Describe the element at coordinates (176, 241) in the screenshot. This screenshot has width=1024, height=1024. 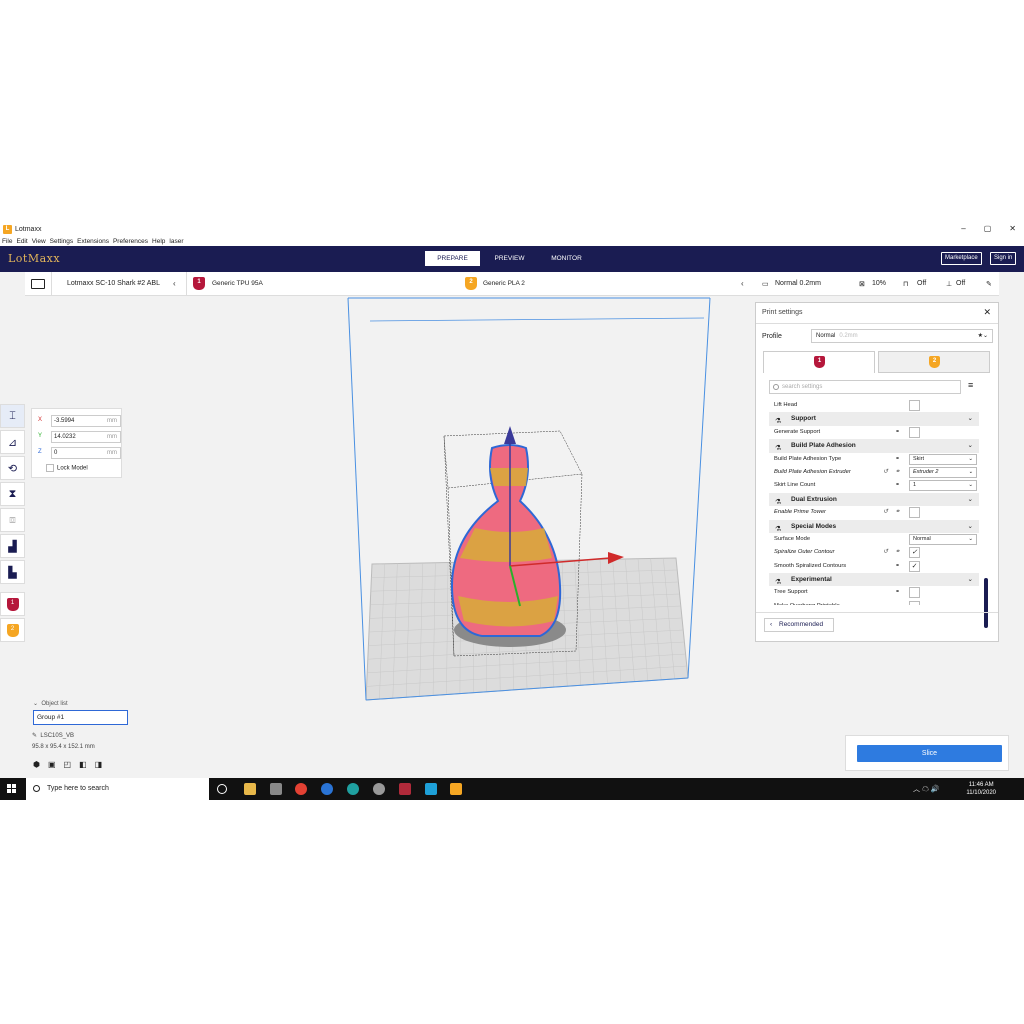
I see `menu-laser: laser` at that location.